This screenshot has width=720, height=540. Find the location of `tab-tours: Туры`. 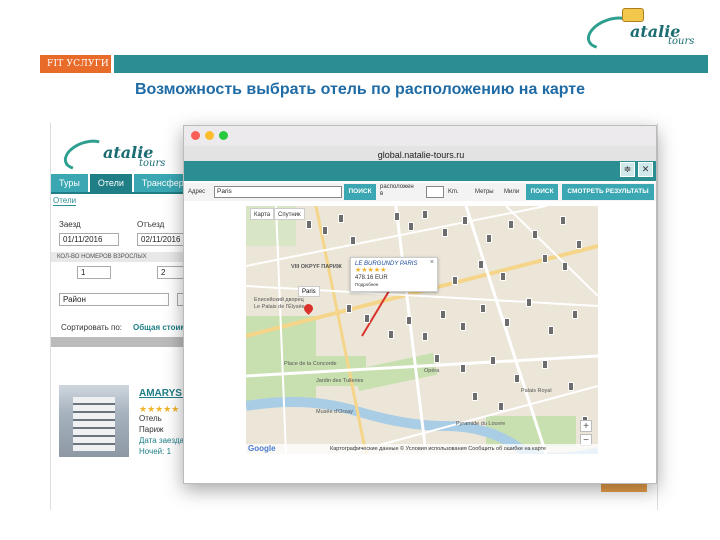

tab-tours: Туры is located at coordinates (69, 183).